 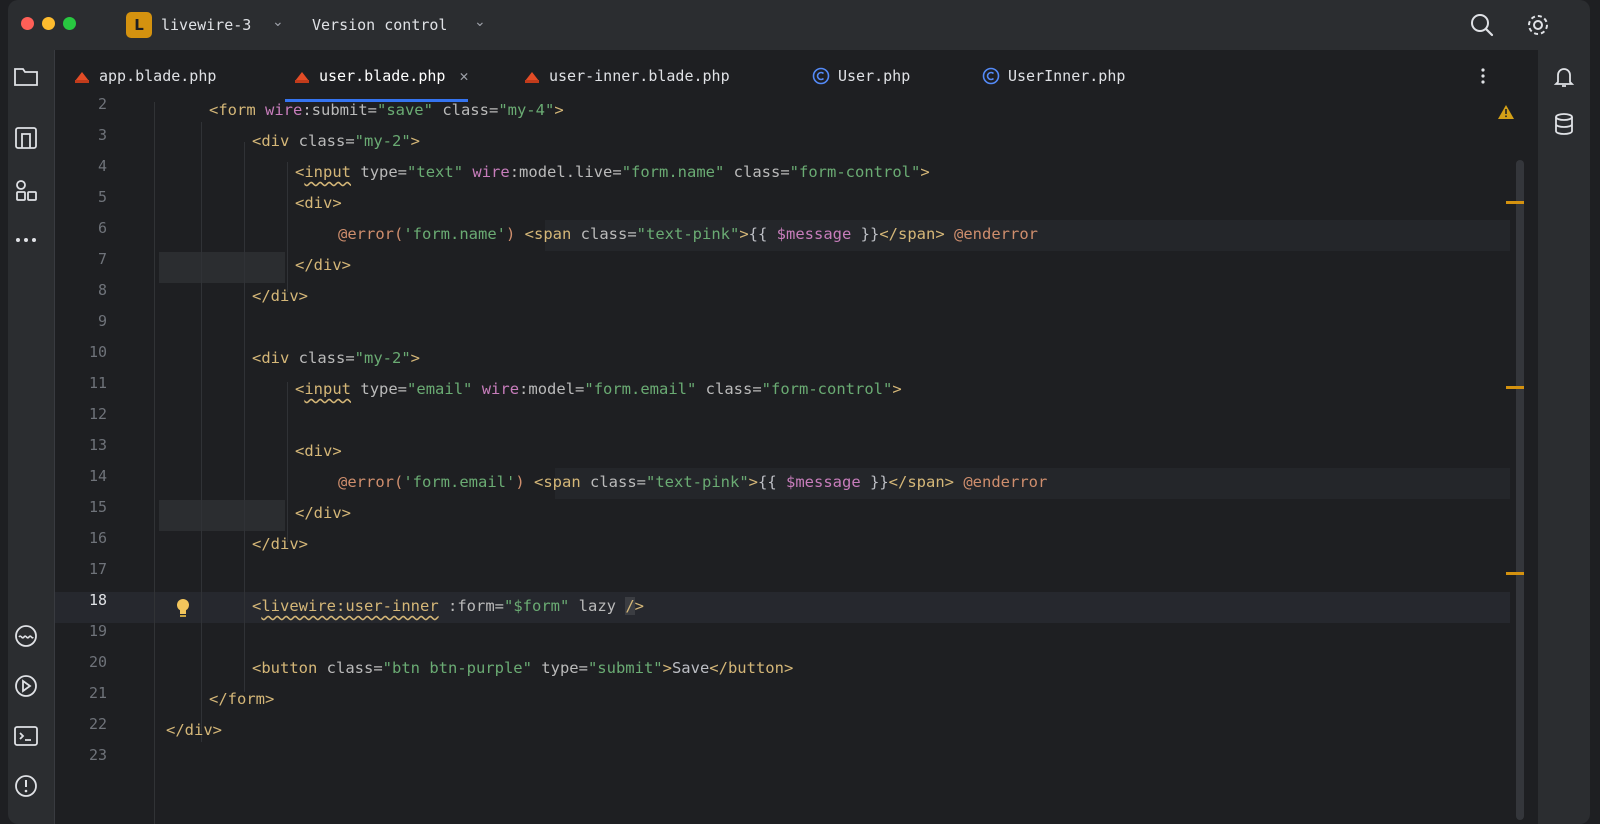 What do you see at coordinates (1483, 76) in the screenshot?
I see `more-tabs-icon` at bounding box center [1483, 76].